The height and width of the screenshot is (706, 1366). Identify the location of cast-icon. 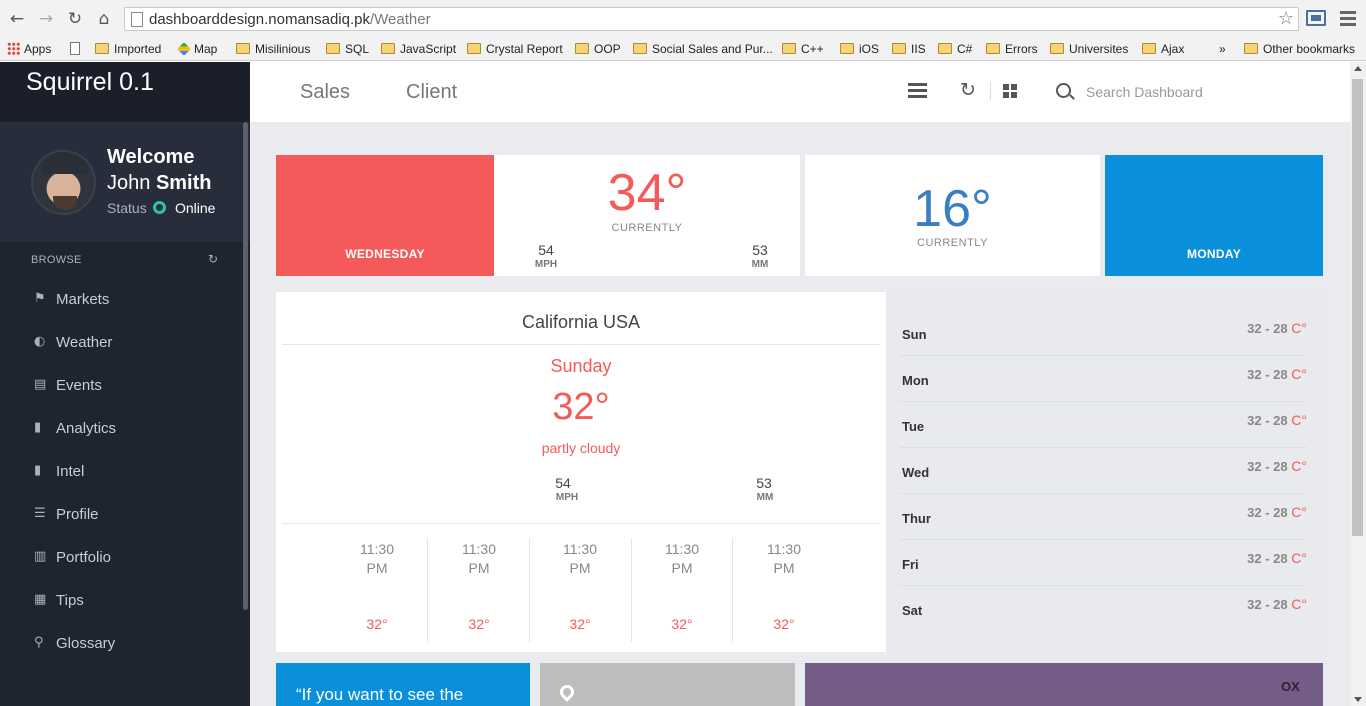
(1316, 18).